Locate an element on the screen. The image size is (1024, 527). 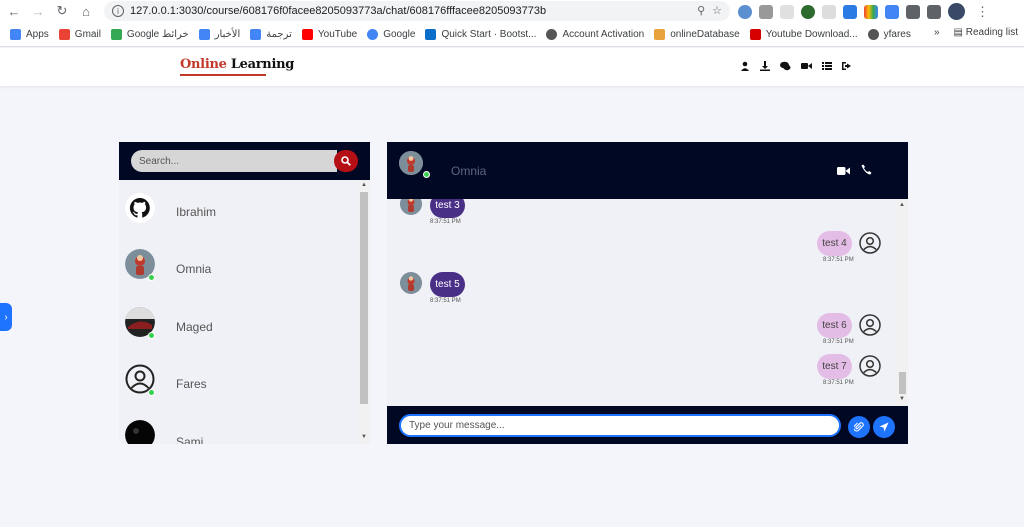
bookmark-label: Google خرائط is located at coordinates (157, 34).